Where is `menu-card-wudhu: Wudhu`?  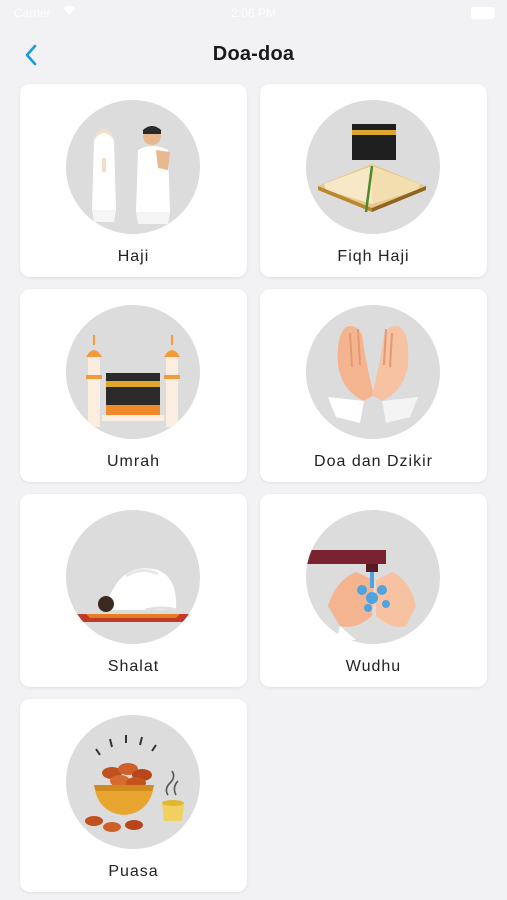
menu-card-wudhu: Wudhu is located at coordinates (373, 590).